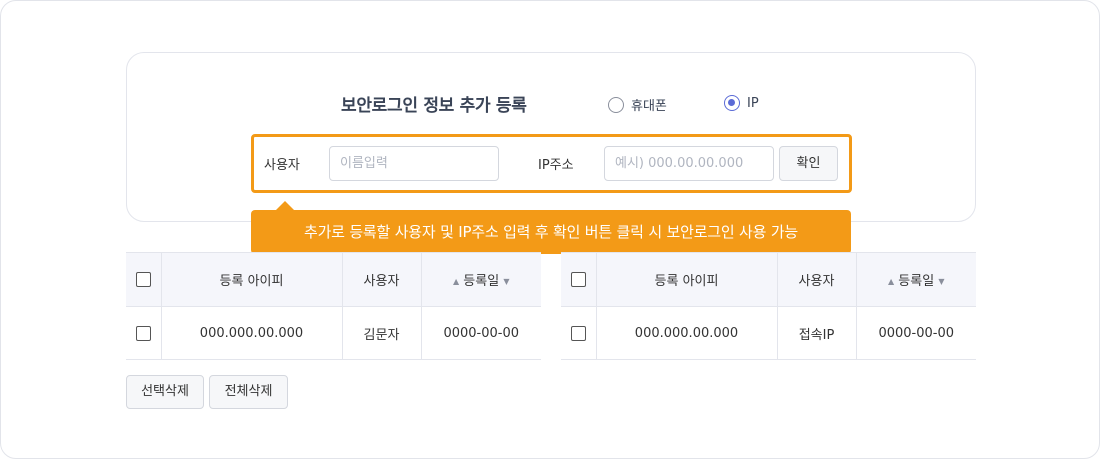 Image resolution: width=1100 pixels, height=459 pixels. I want to click on row-user: 김문자, so click(382, 333).